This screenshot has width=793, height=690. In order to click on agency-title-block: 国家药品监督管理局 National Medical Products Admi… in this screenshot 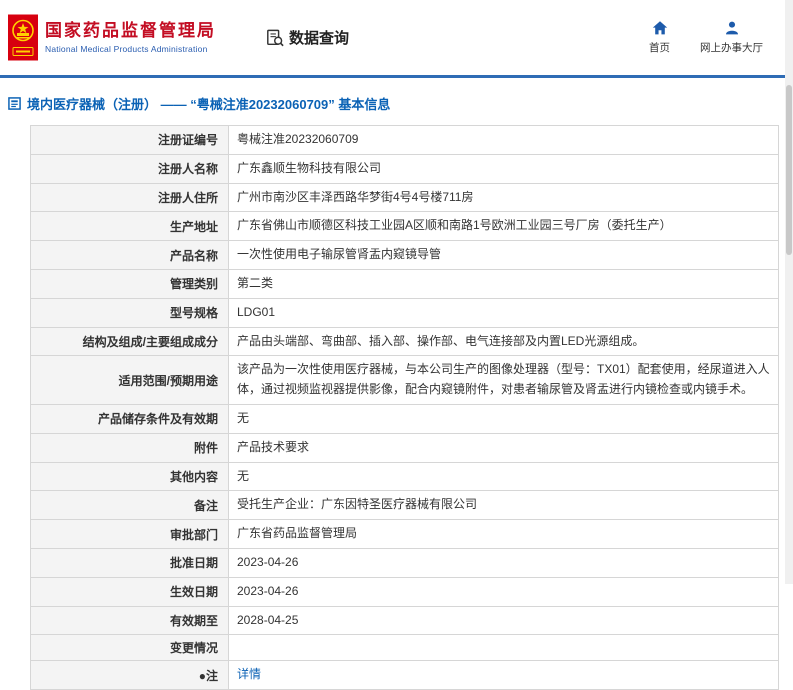, I will do `click(130, 37)`.